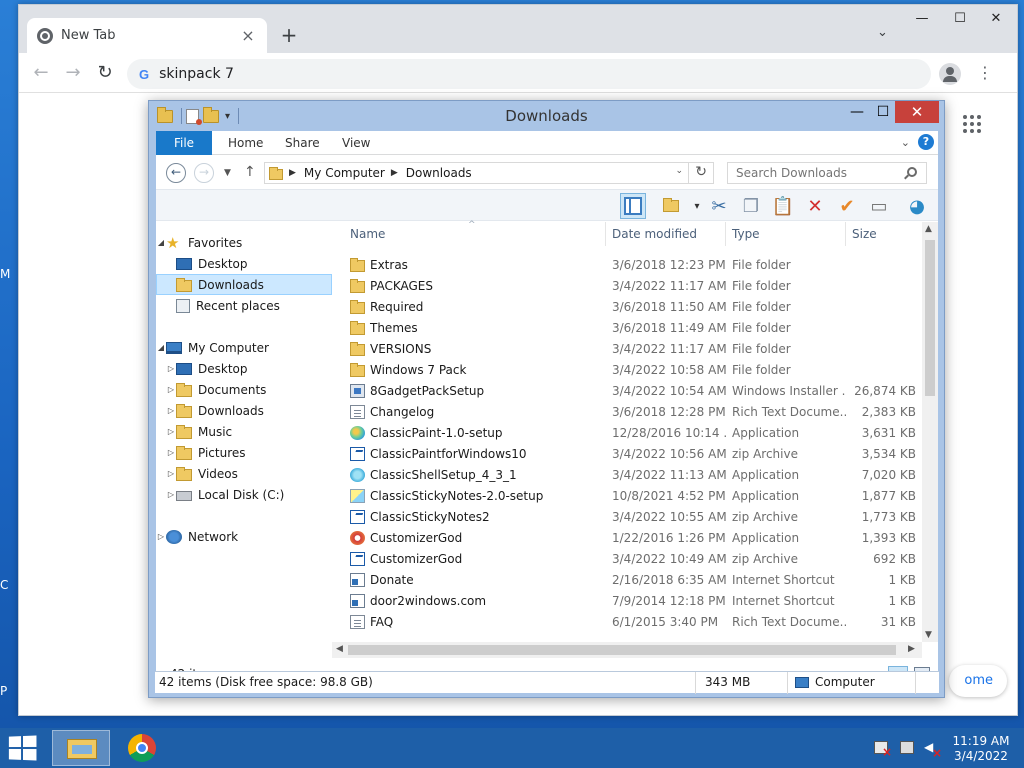  I want to click on taskbar-explorer, so click(81, 748).